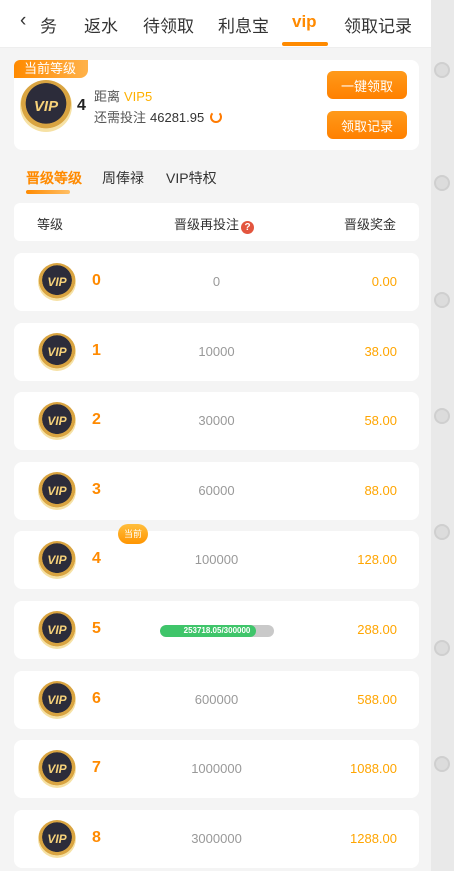  I want to click on table-row: VIP 1 10000 38.00, so click(216, 352).